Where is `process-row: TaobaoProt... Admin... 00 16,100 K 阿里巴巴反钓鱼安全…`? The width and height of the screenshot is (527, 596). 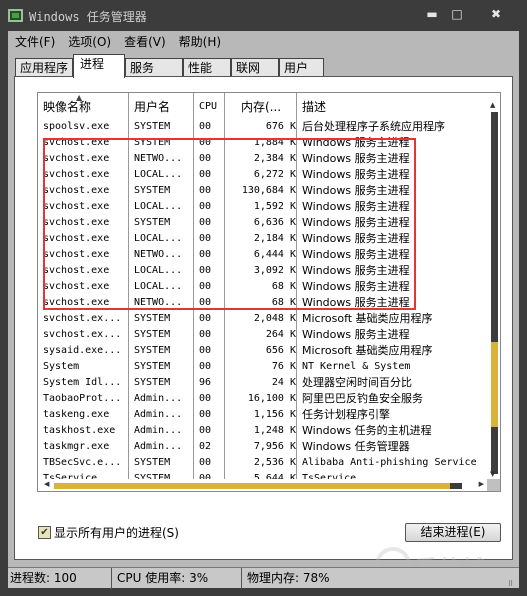
process-row: TaobaoProt... Admin... 00 16,100 K 阿里巴巴反钓鱼安全… is located at coordinates (262, 399).